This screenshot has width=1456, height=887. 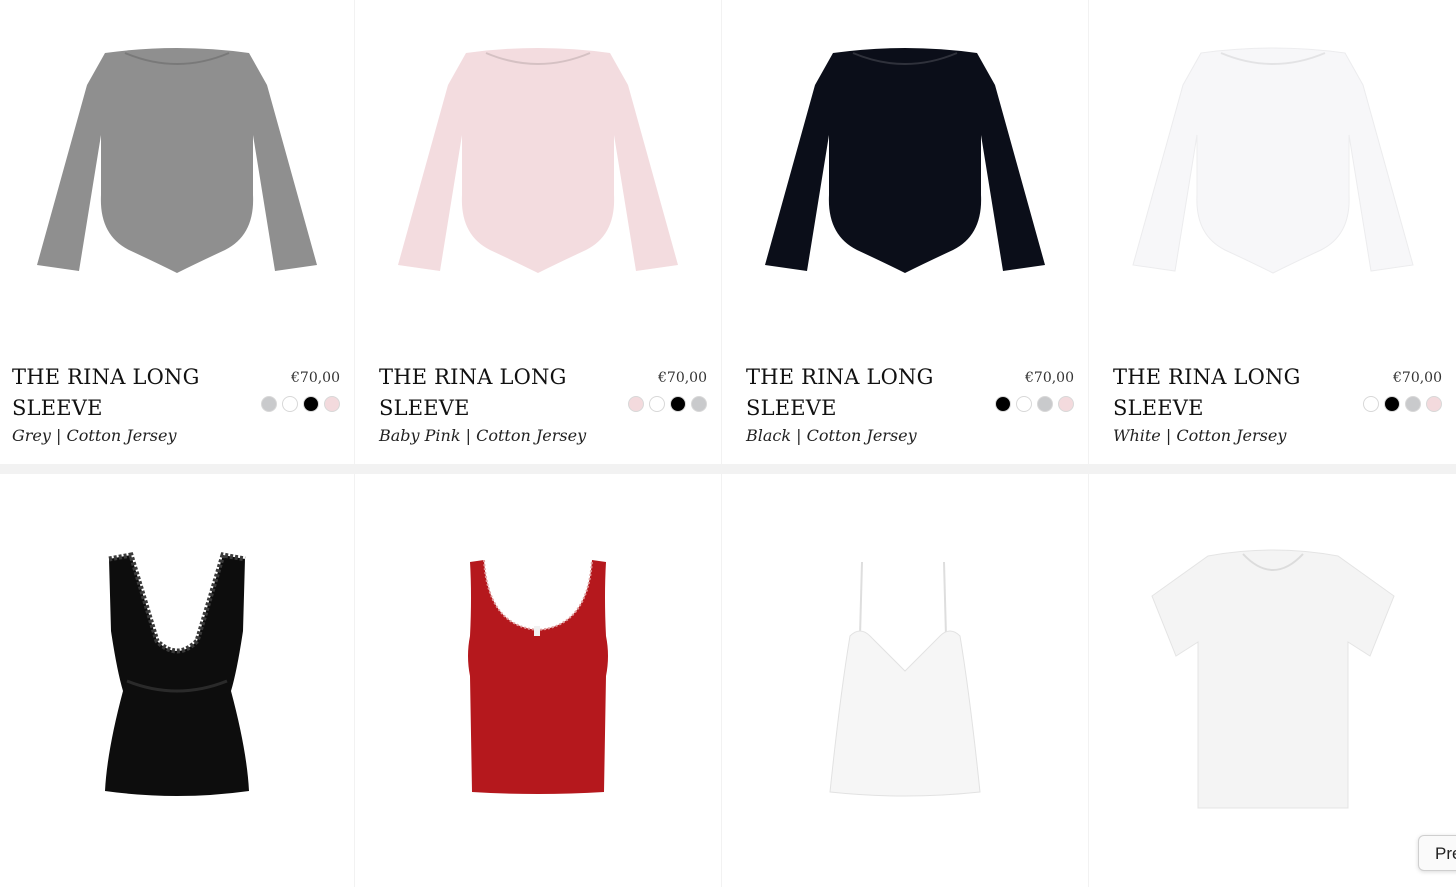 What do you see at coordinates (538, 676) in the screenshot?
I see `red-tank-top-image` at bounding box center [538, 676].